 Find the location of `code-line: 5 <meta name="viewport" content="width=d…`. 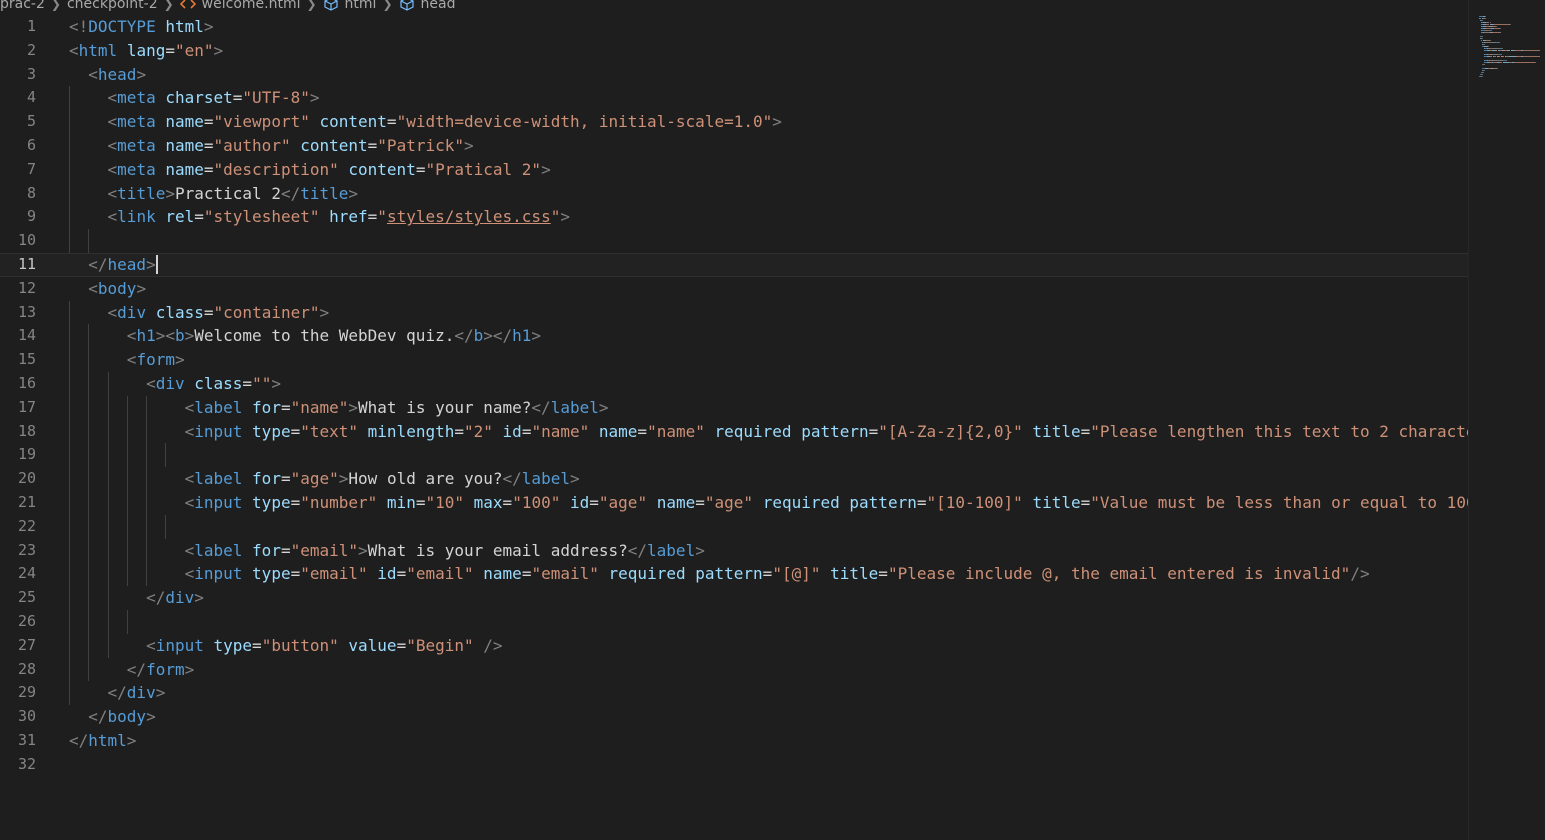

code-line: 5 <meta name="viewport" content="width=d… is located at coordinates (734, 122).